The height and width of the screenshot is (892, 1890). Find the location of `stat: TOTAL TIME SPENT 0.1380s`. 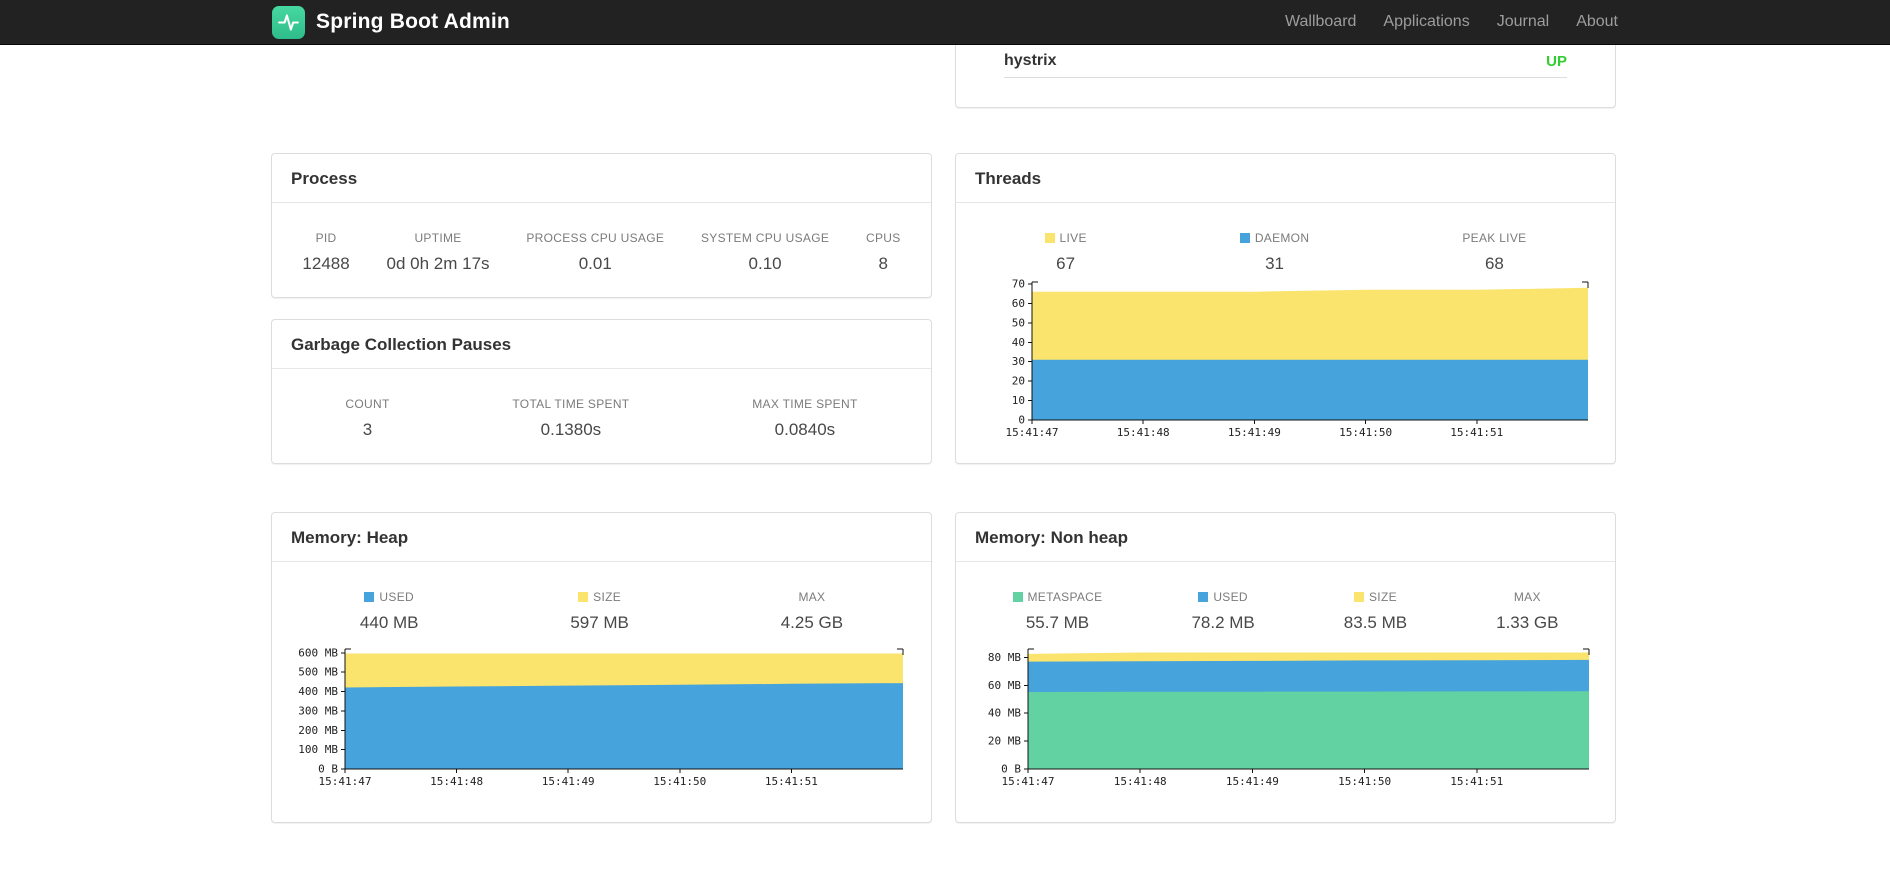

stat: TOTAL TIME SPENT 0.1380s is located at coordinates (570, 418).